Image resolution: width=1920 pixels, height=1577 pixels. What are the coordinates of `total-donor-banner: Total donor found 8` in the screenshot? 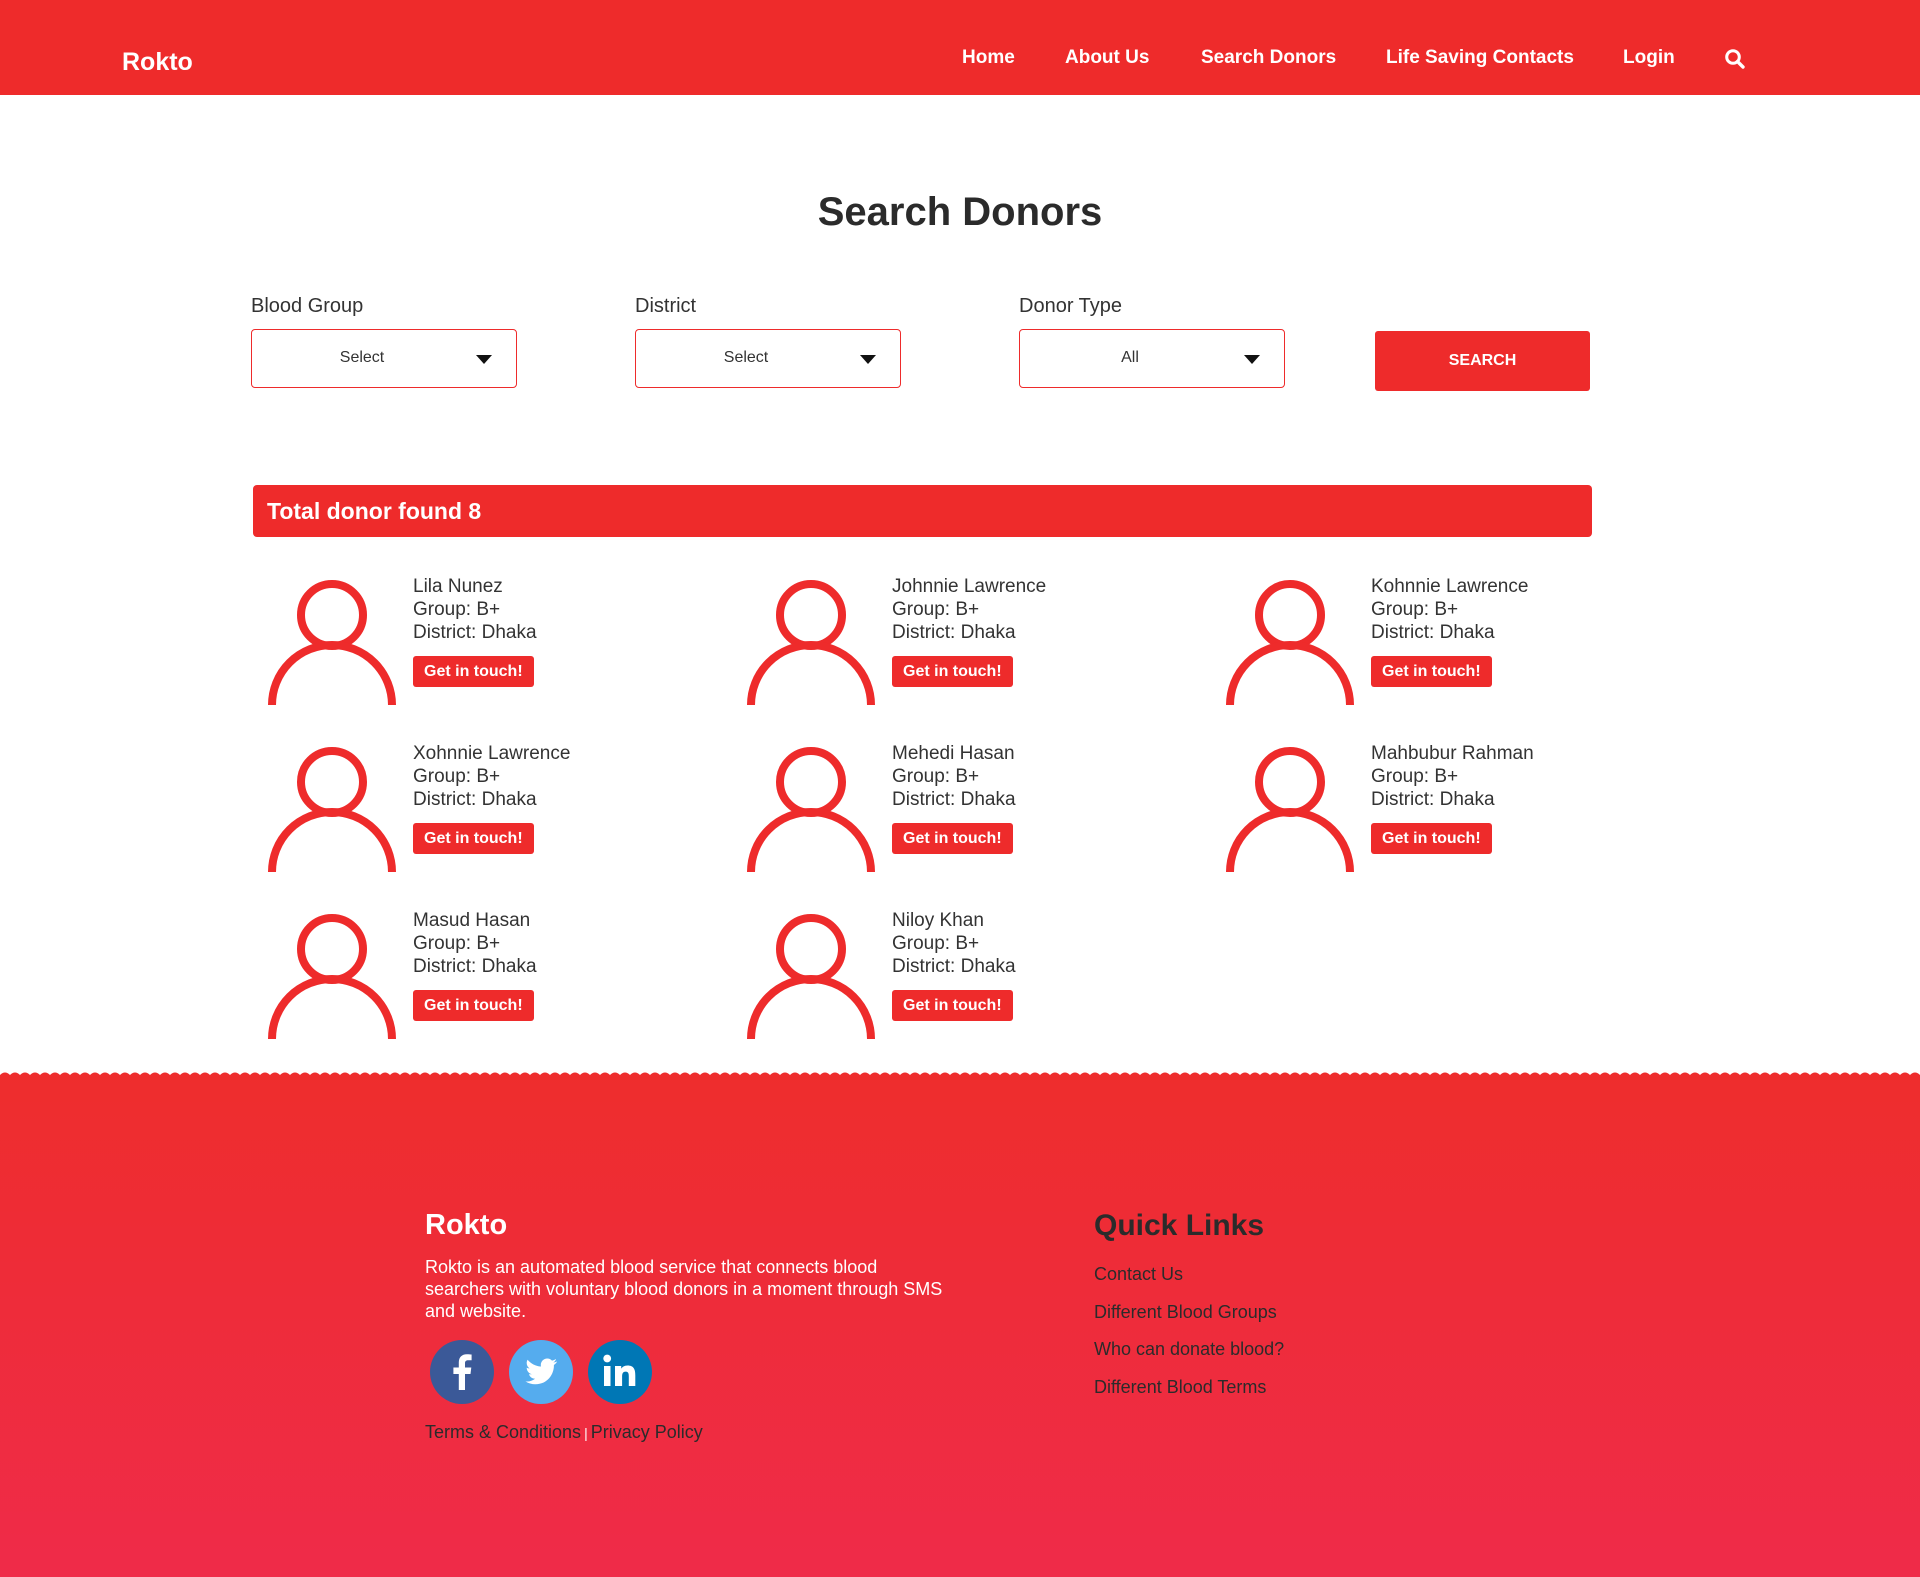 It's located at (922, 511).